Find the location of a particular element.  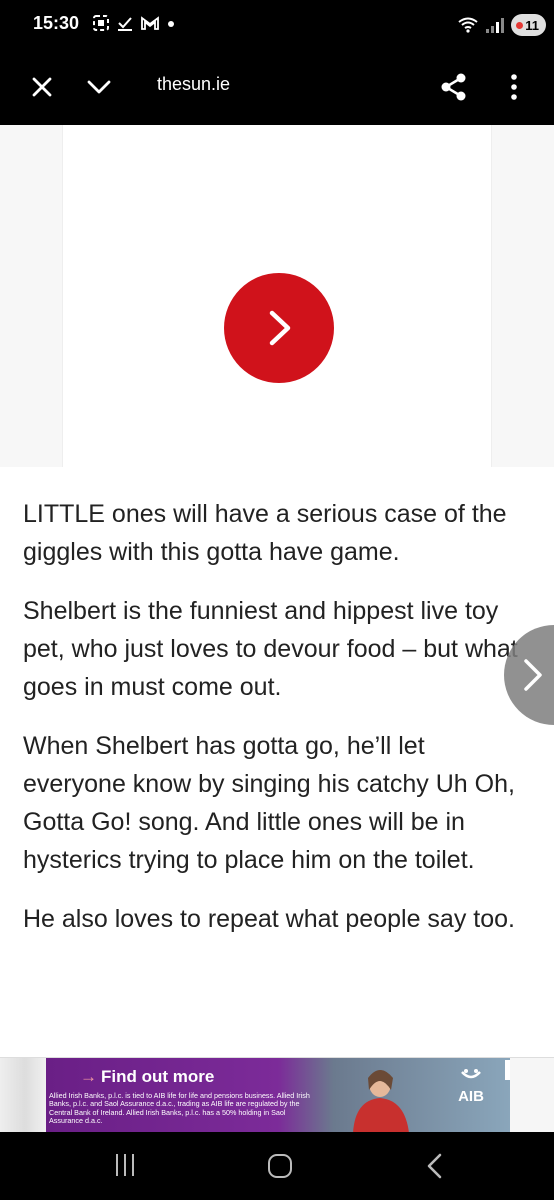

battery-low-dot is located at coordinates (520, 25).